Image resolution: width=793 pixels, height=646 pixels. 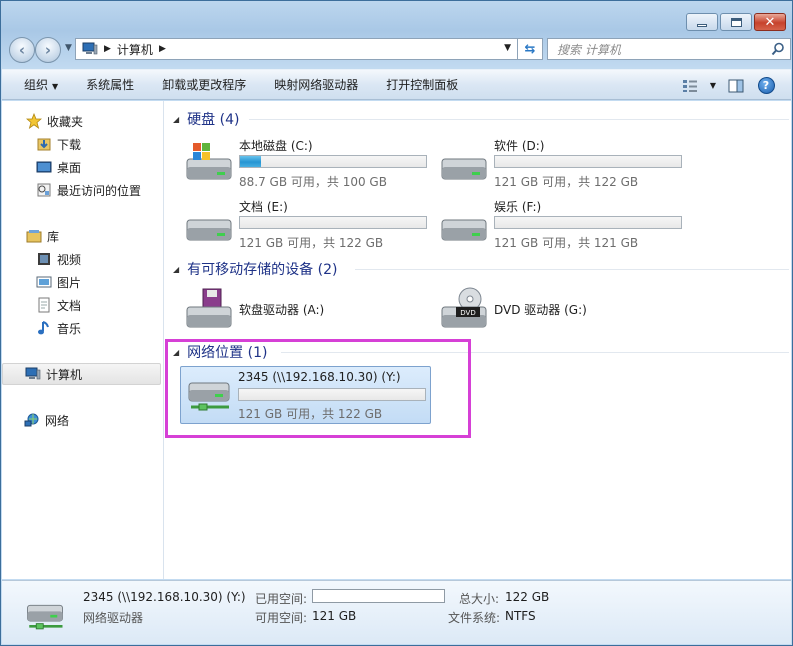 I want to click on search-icon, so click(x=778, y=49).